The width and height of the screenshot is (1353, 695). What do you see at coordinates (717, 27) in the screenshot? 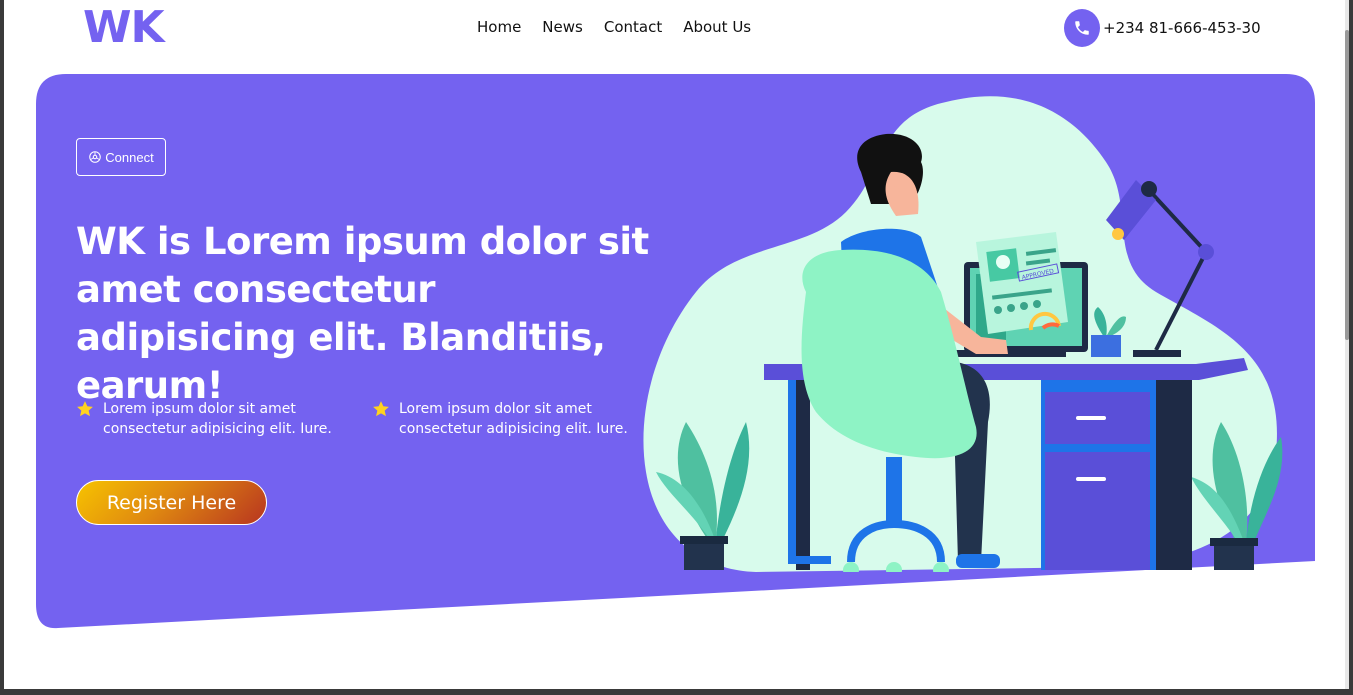
I see `nav-about-us: About Us` at bounding box center [717, 27].